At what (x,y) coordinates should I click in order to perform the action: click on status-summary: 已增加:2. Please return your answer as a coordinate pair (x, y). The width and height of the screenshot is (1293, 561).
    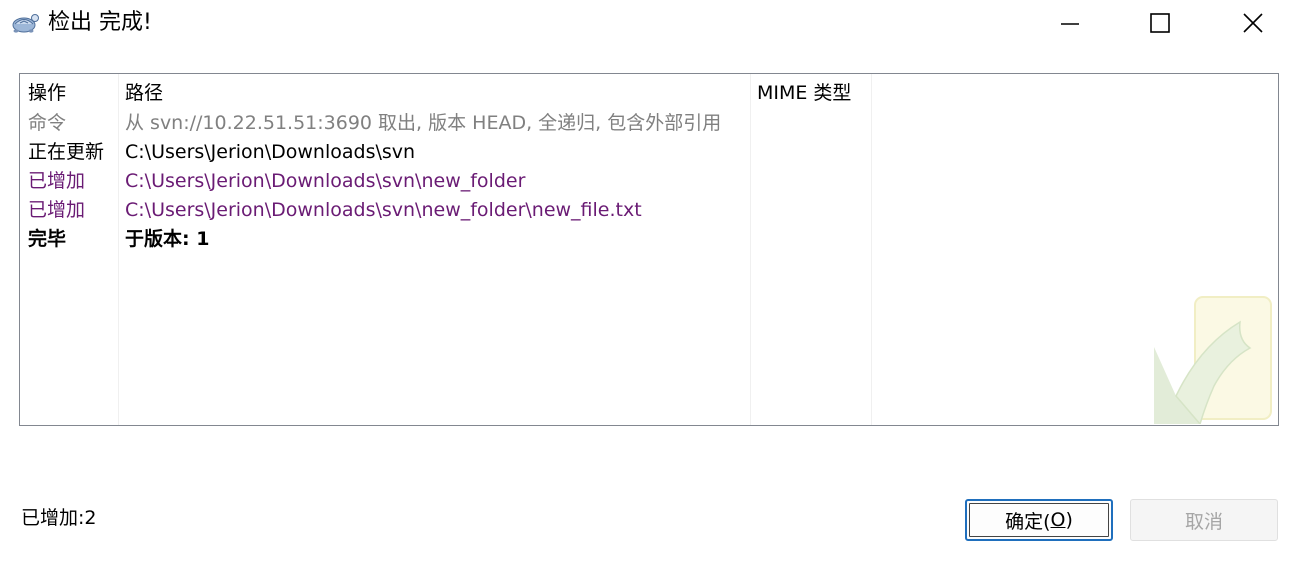
    Looking at the image, I should click on (59, 518).